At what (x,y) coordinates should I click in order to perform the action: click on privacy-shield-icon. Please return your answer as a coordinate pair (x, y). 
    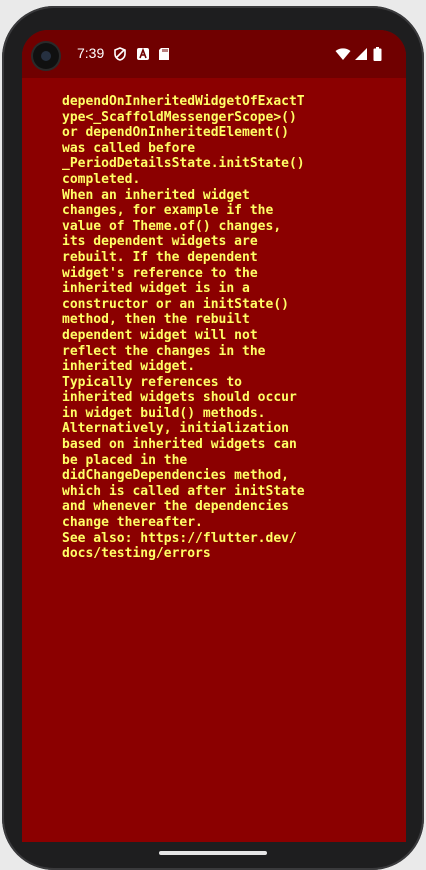
    Looking at the image, I should click on (120, 54).